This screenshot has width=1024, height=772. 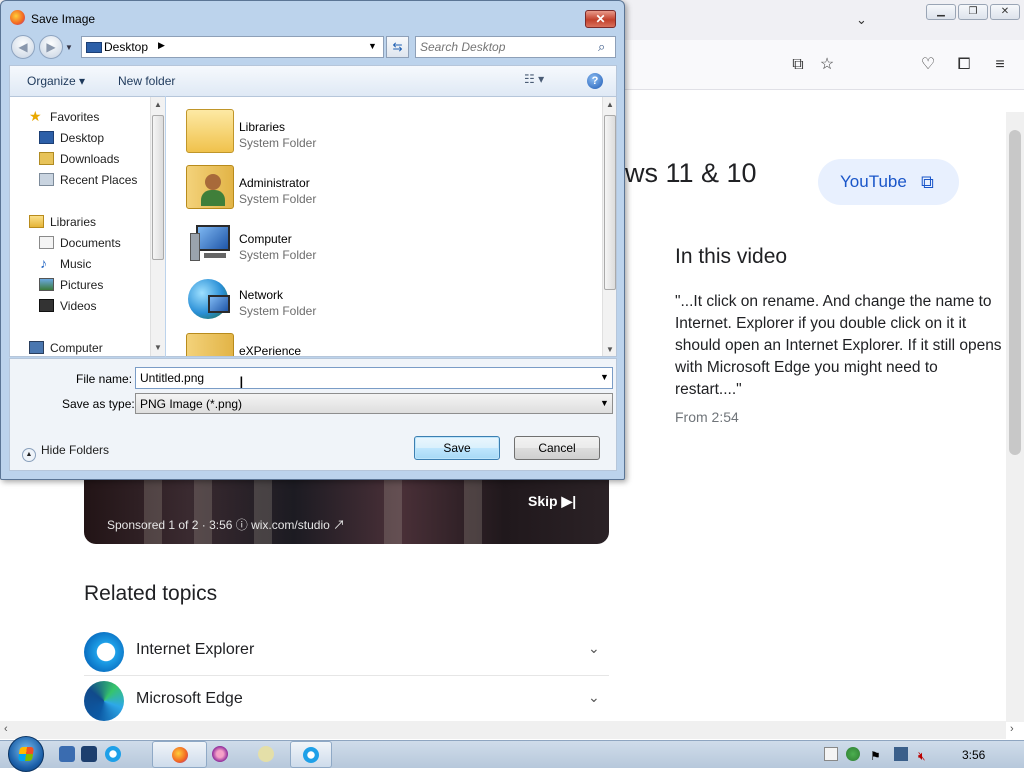 I want to click on refresh-button: ⇆, so click(x=397, y=47).